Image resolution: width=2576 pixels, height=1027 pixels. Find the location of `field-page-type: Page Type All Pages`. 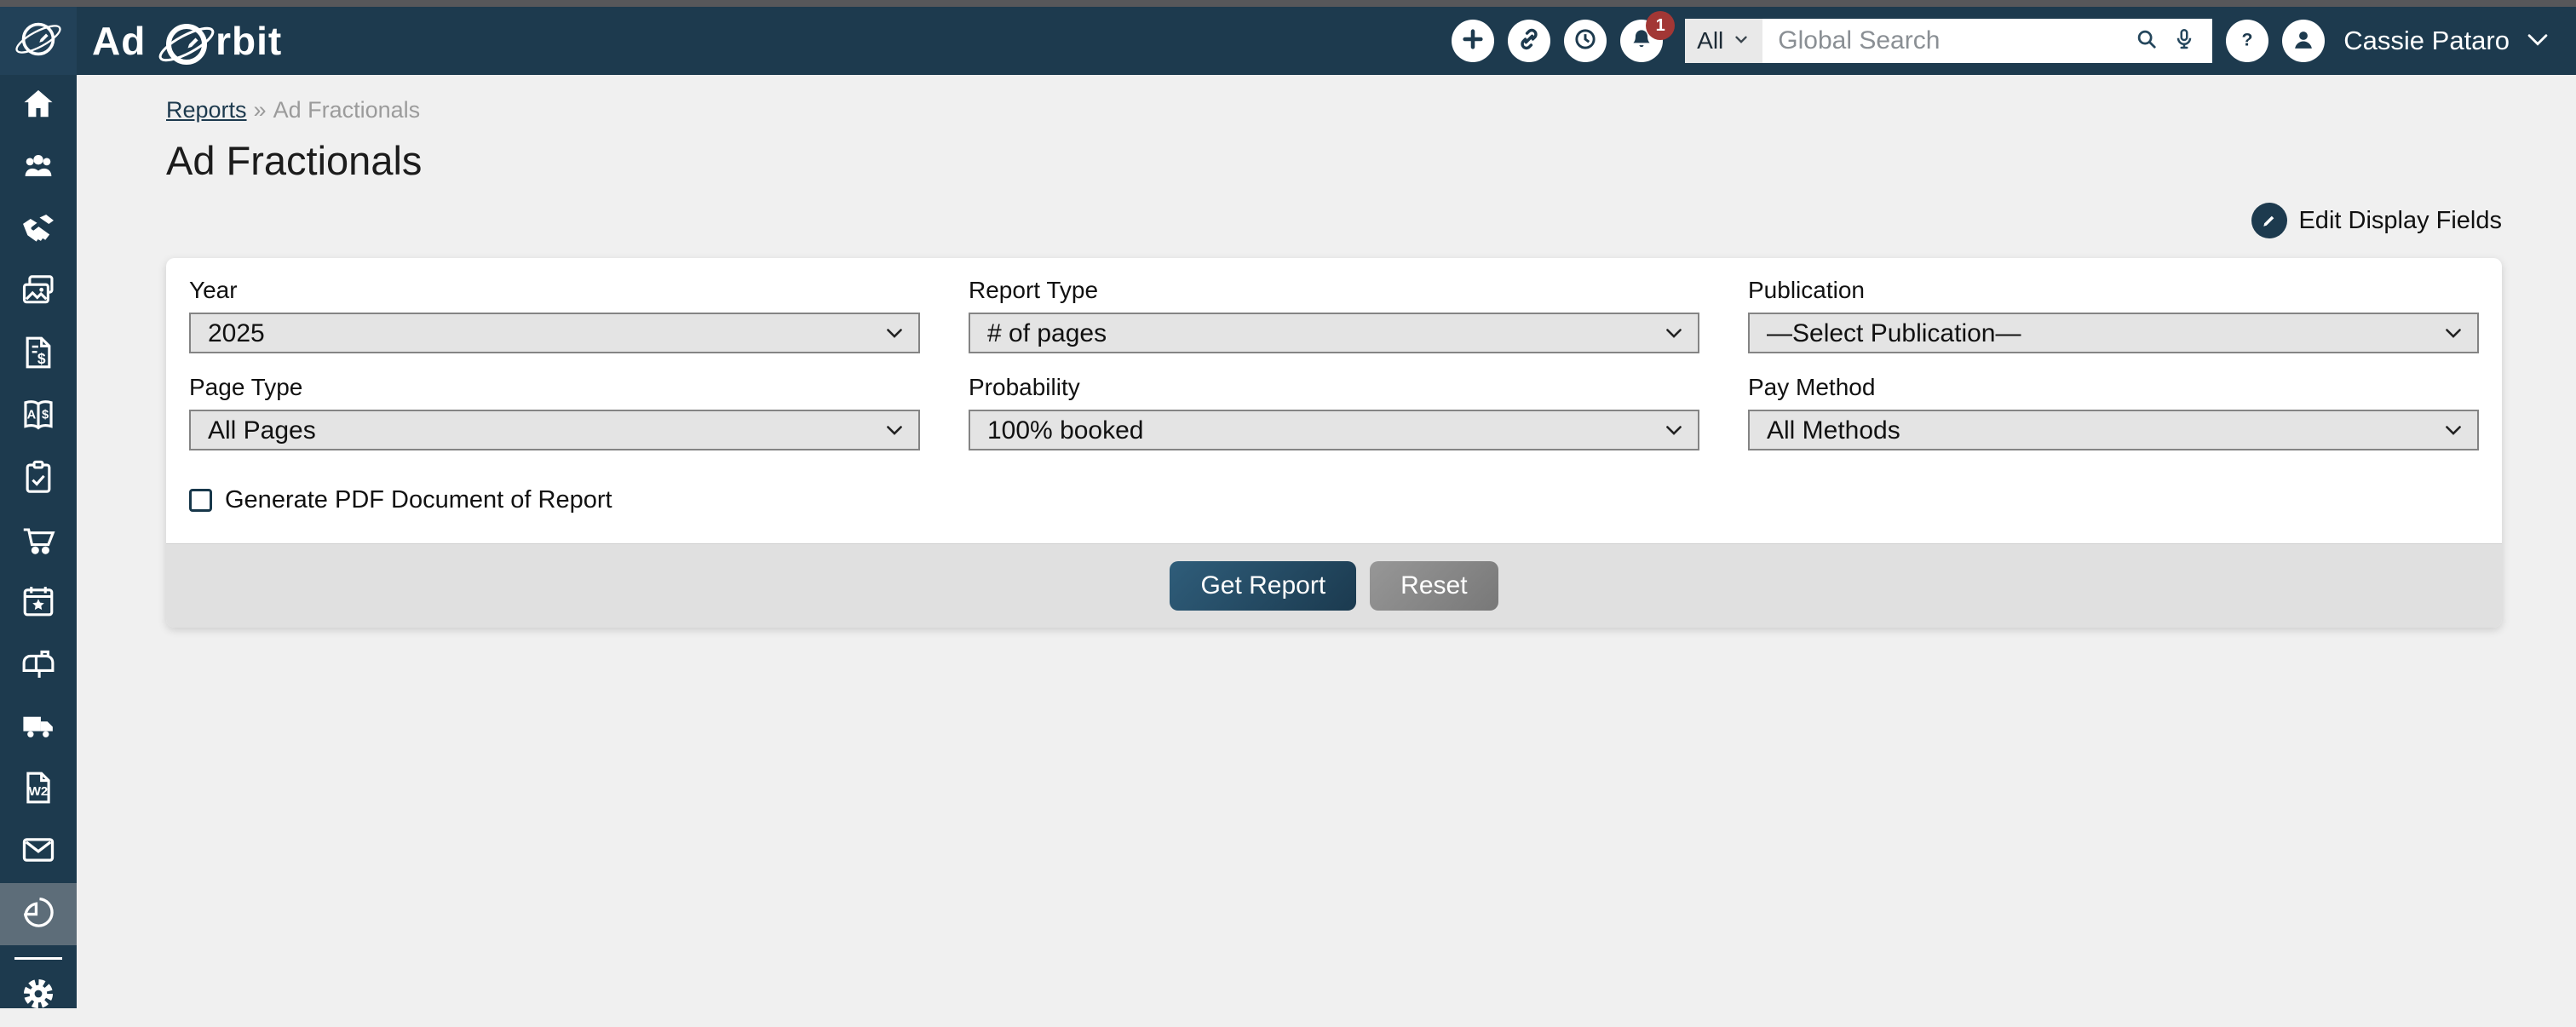

field-page-type: Page Type All Pages is located at coordinates (555, 412).